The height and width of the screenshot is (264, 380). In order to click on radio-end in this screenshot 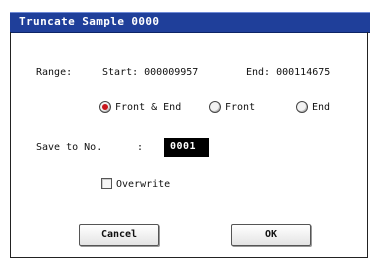, I will do `click(302, 107)`.